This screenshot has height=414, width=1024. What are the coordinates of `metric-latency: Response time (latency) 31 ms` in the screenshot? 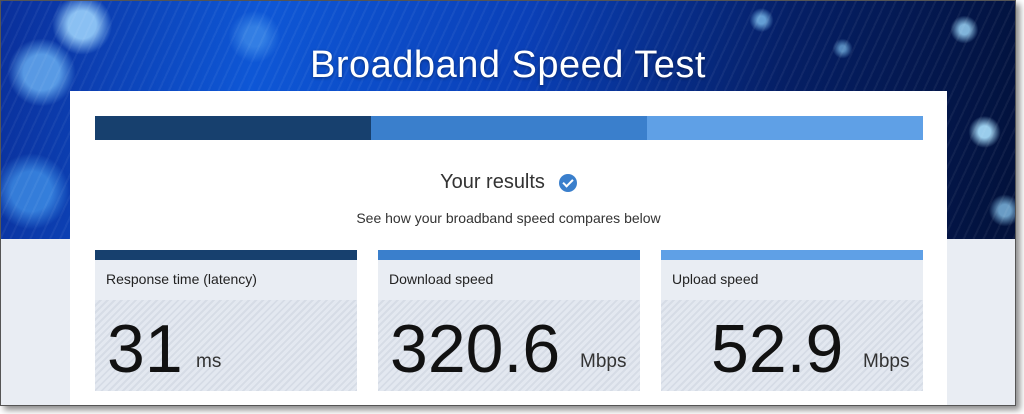 It's located at (226, 320).